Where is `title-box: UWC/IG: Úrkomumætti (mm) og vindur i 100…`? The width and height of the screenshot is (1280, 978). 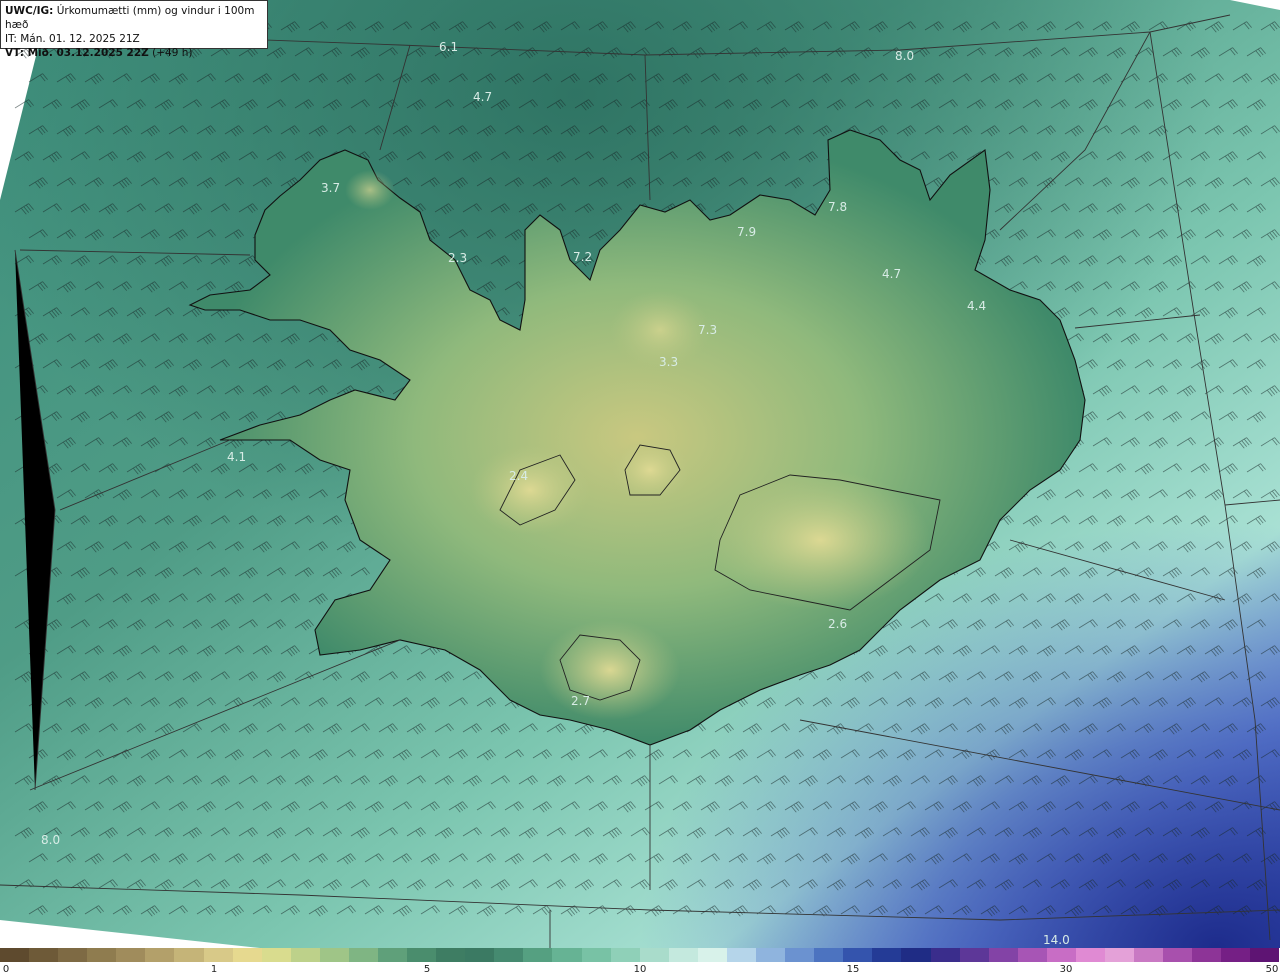 title-box: UWC/IG: Úrkomumætti (mm) og vindur i 100… is located at coordinates (134, 29).